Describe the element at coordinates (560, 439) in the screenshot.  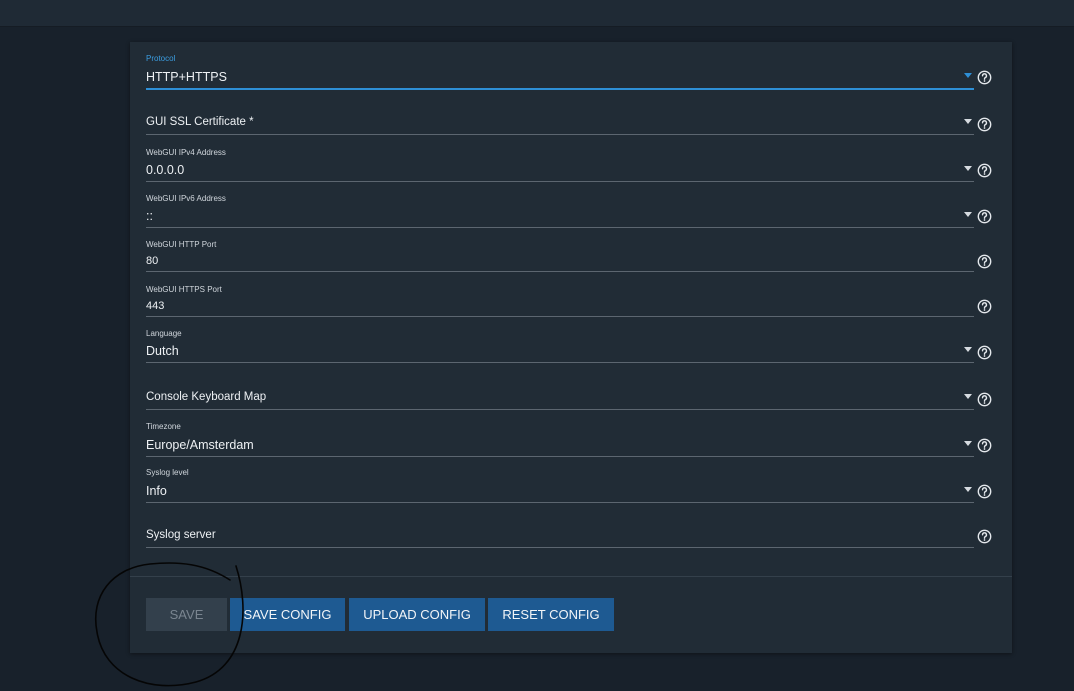
I see `timezone-select: Timezone Europe/Amsterdam` at that location.